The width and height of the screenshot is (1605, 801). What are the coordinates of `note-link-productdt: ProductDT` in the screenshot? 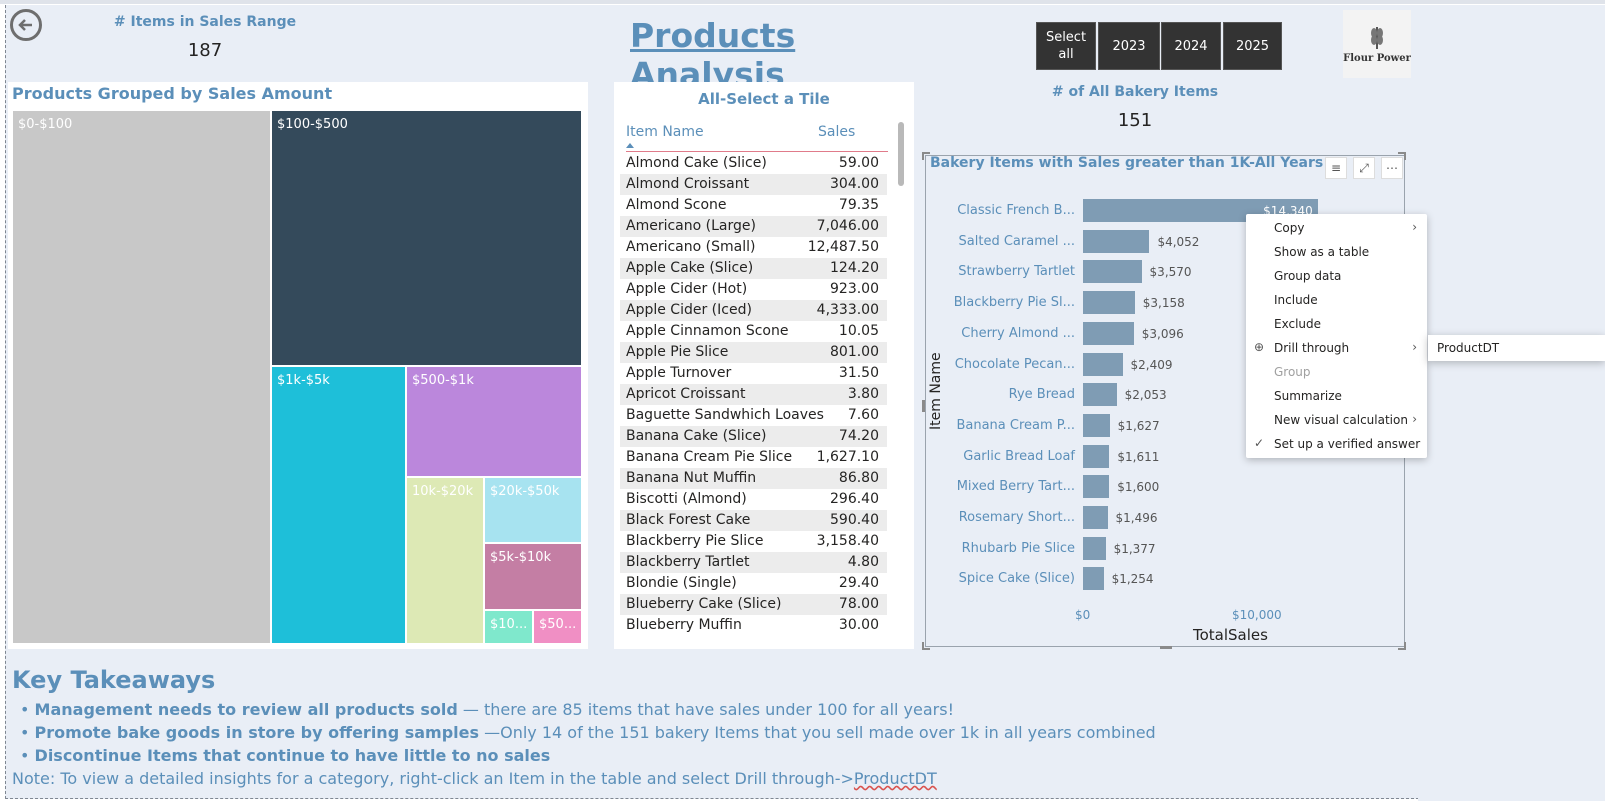 It's located at (895, 778).